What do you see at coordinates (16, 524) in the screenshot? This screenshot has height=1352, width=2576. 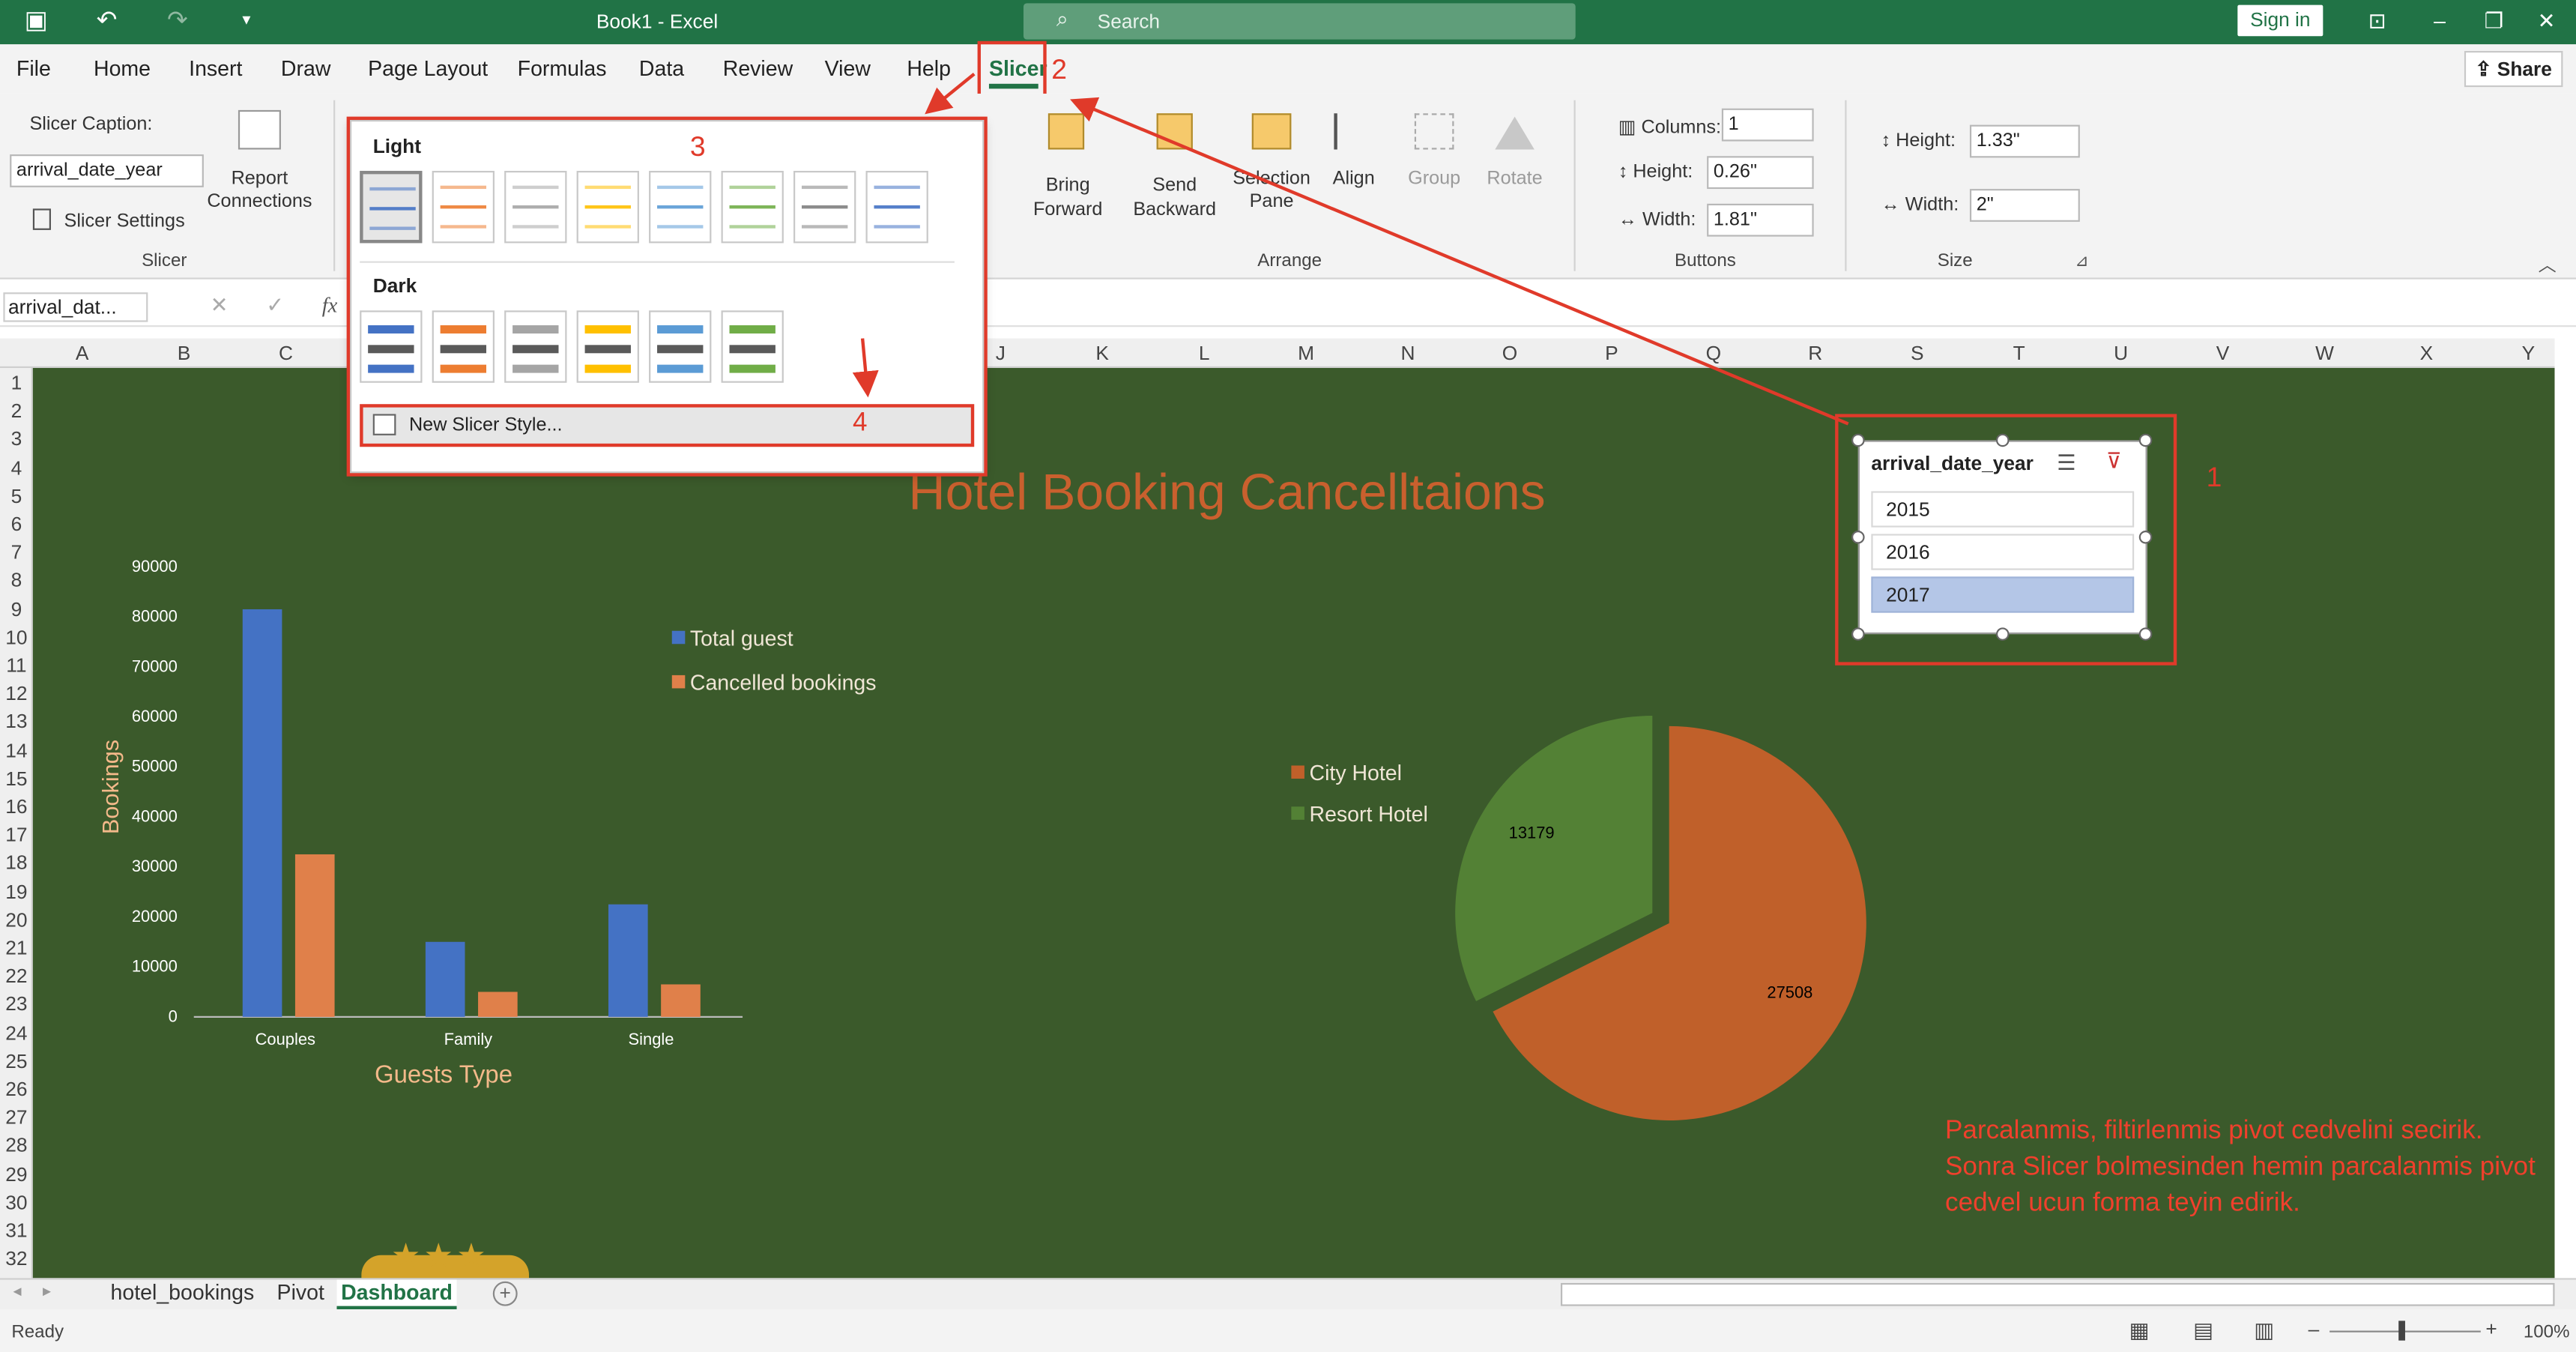 I see `row-header: 6` at bounding box center [16, 524].